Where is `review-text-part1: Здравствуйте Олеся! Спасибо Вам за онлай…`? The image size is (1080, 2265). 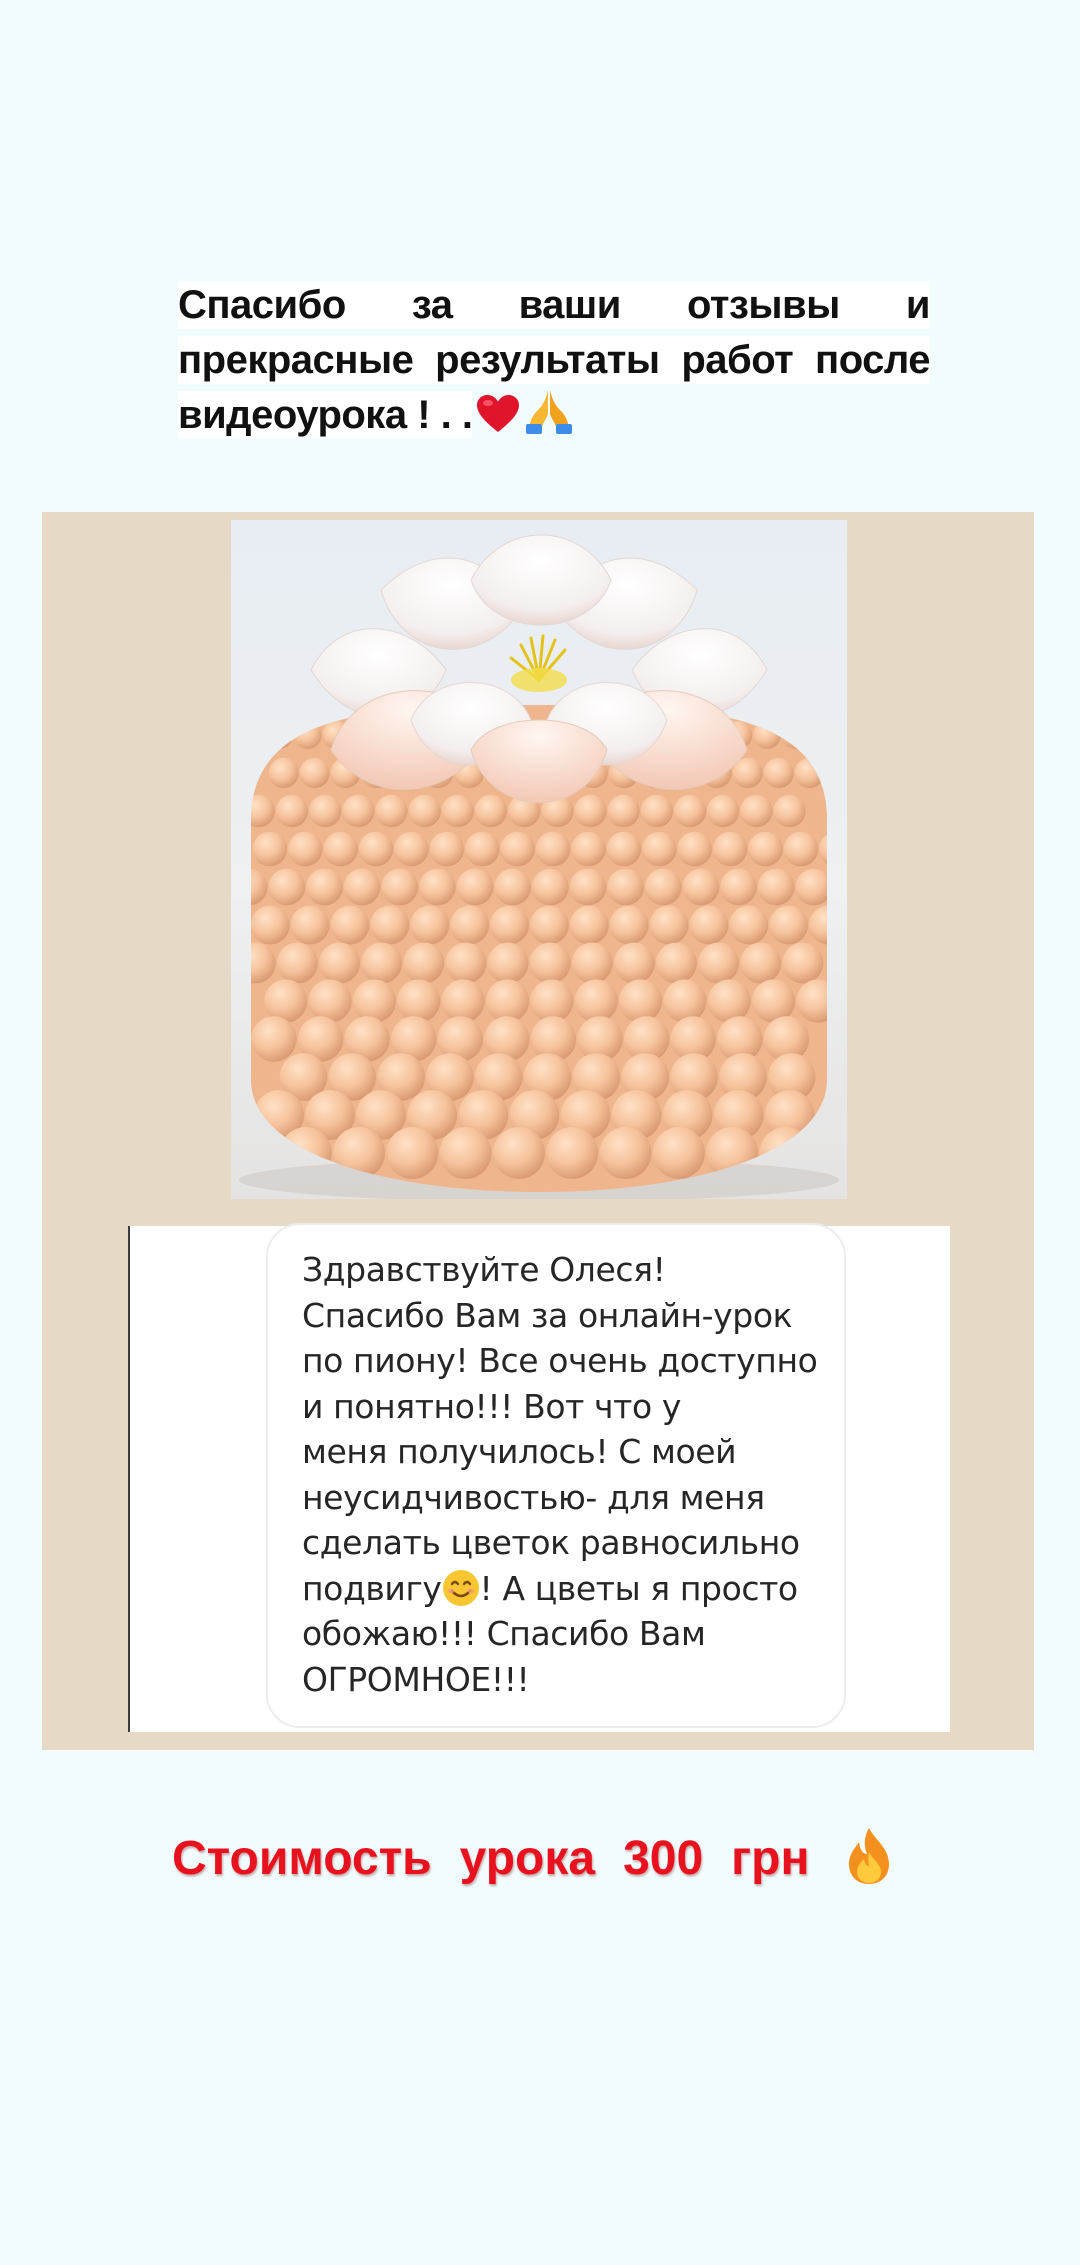 review-text-part1: Здравствуйте Олеся! Спасибо Вам за онлай… is located at coordinates (560, 1429).